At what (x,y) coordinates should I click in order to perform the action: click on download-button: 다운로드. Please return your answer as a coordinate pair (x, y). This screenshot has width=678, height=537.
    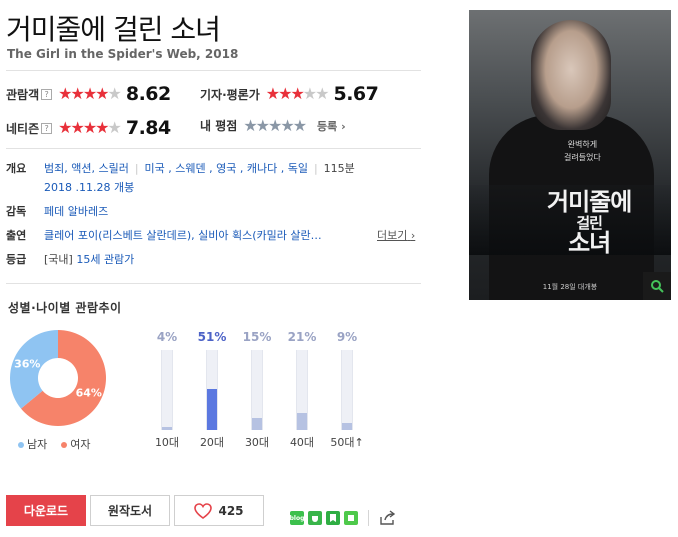
    Looking at the image, I should click on (46, 510).